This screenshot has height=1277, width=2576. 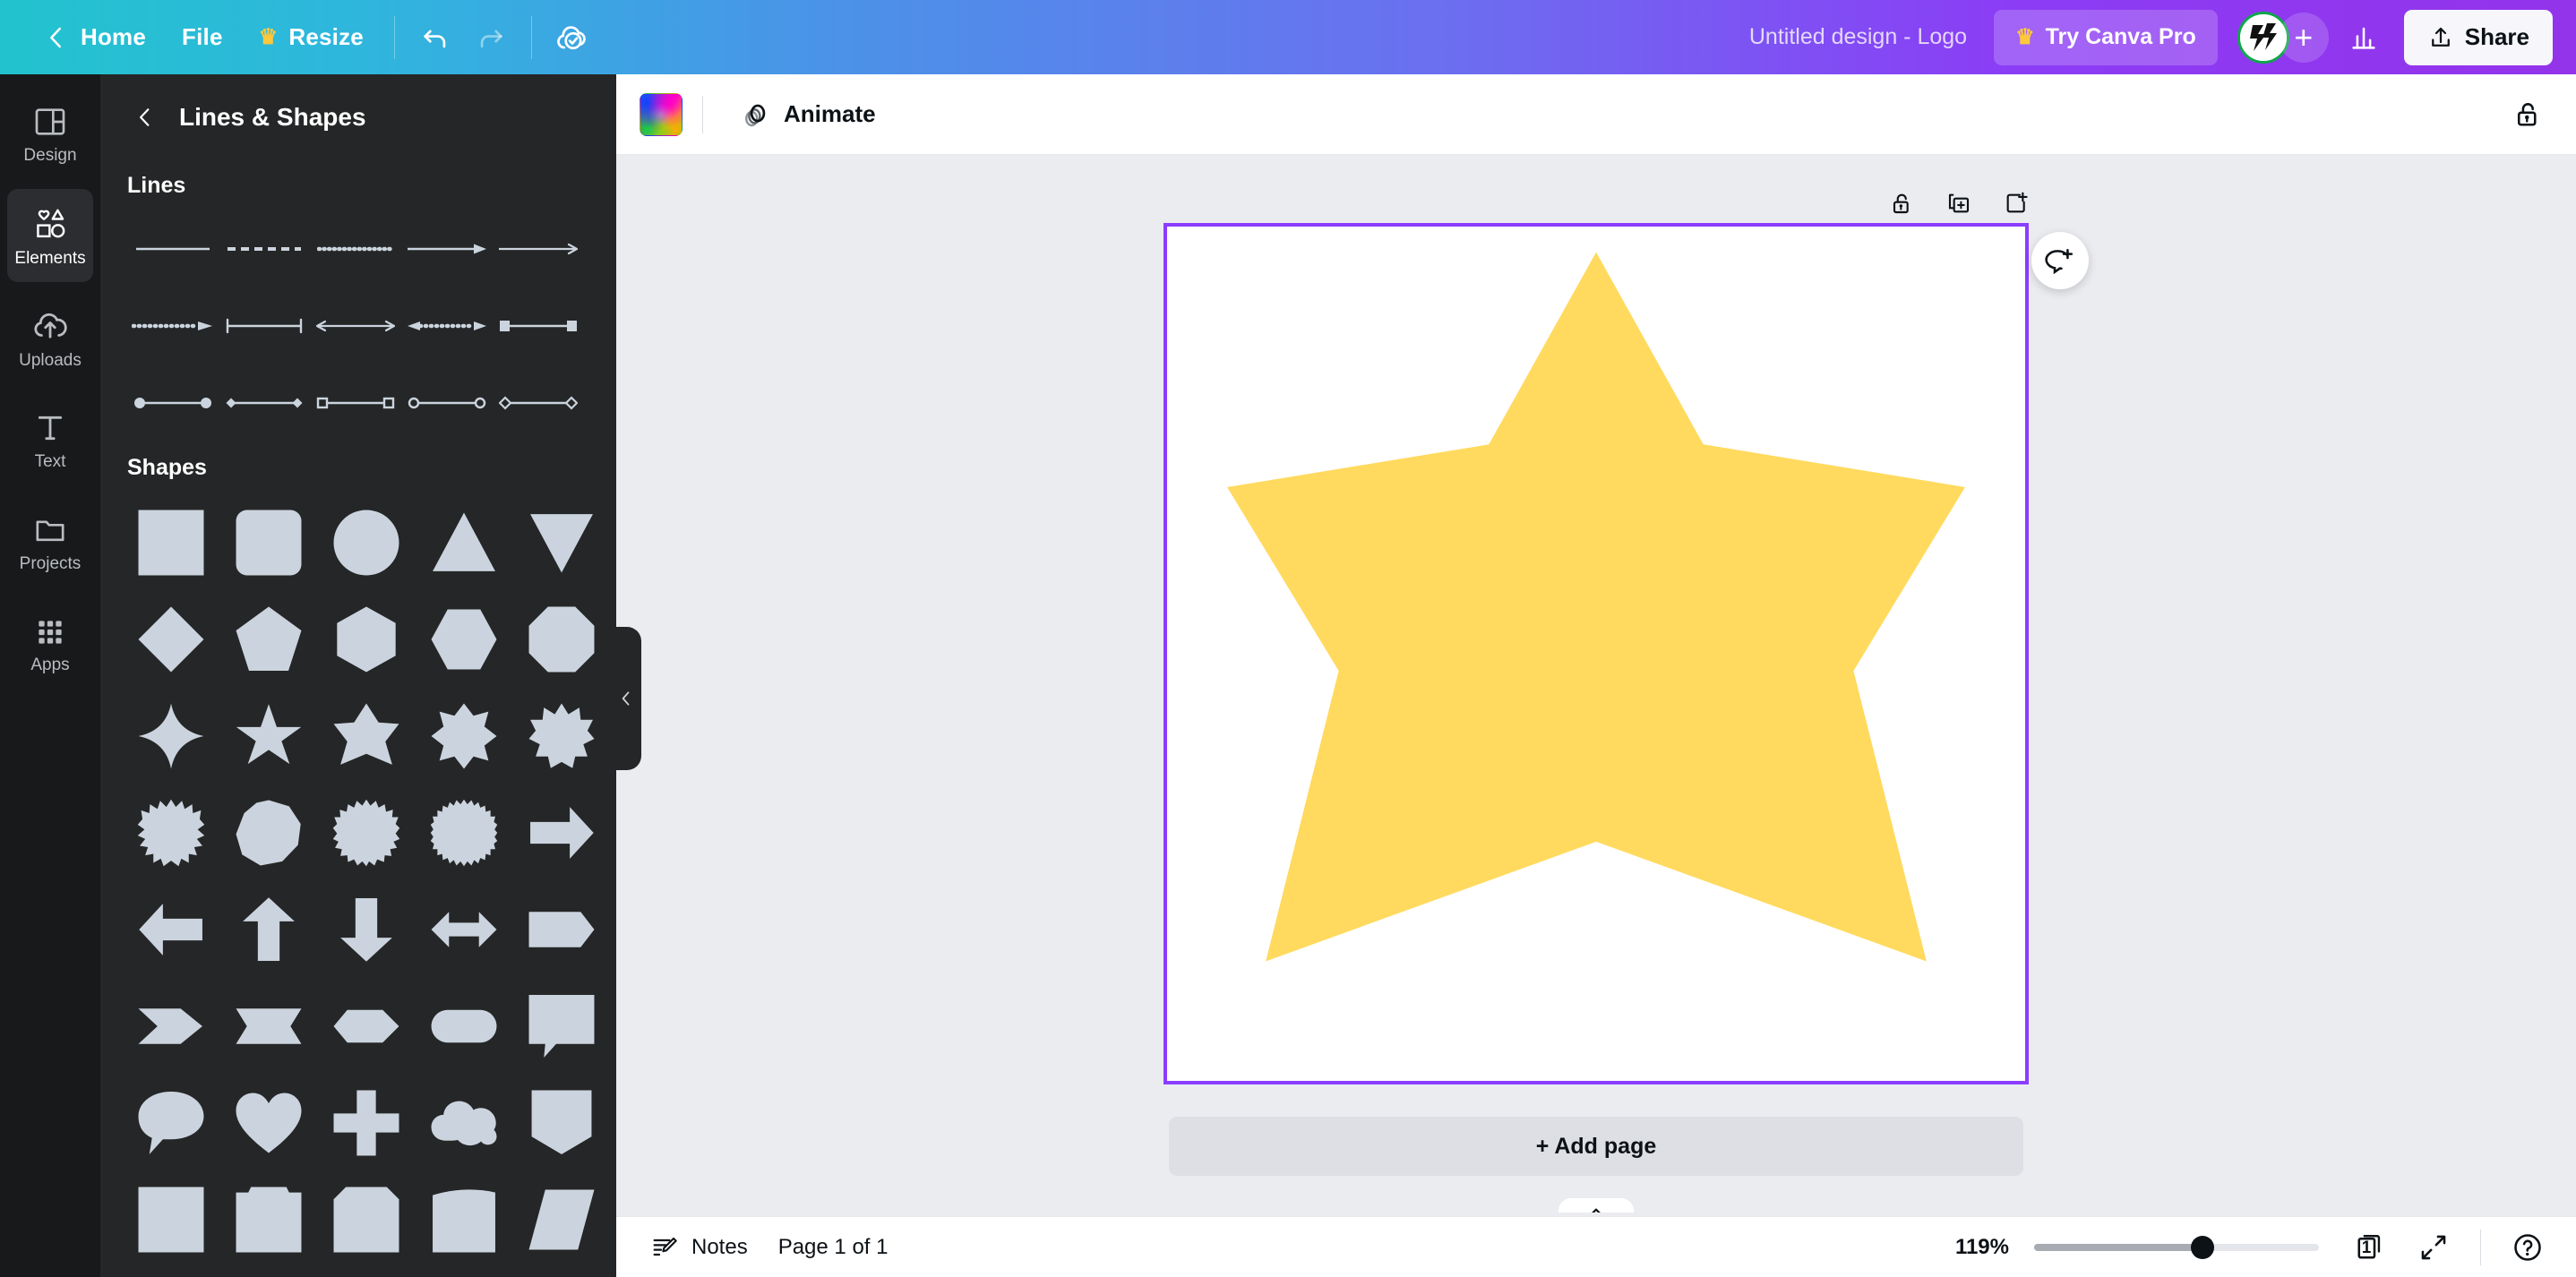 What do you see at coordinates (538, 249) in the screenshot?
I see `line-thin-arrow` at bounding box center [538, 249].